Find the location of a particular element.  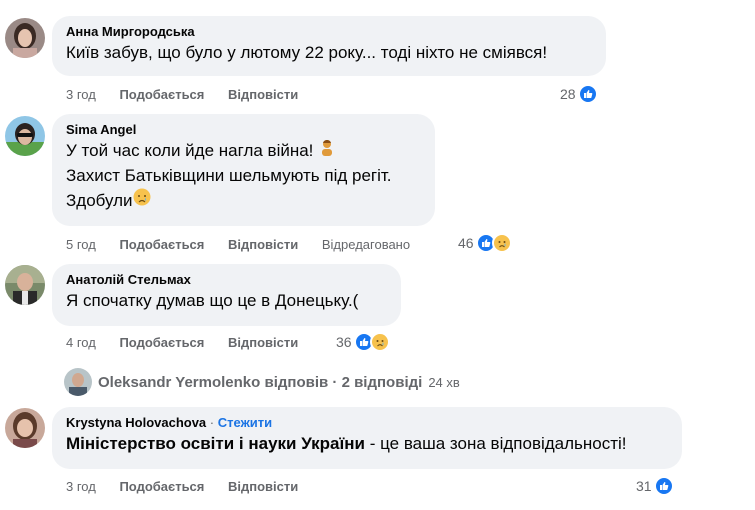

comment-text: Здобули is located at coordinates (99, 200).